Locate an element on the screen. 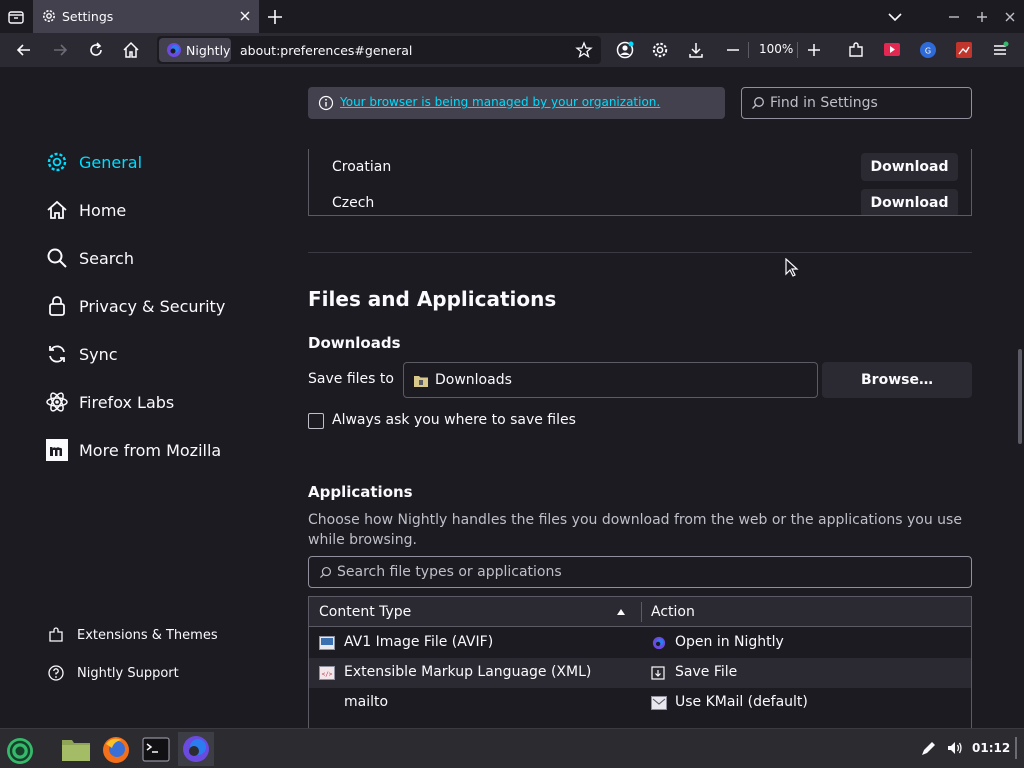  column-divider is located at coordinates (641, 612).